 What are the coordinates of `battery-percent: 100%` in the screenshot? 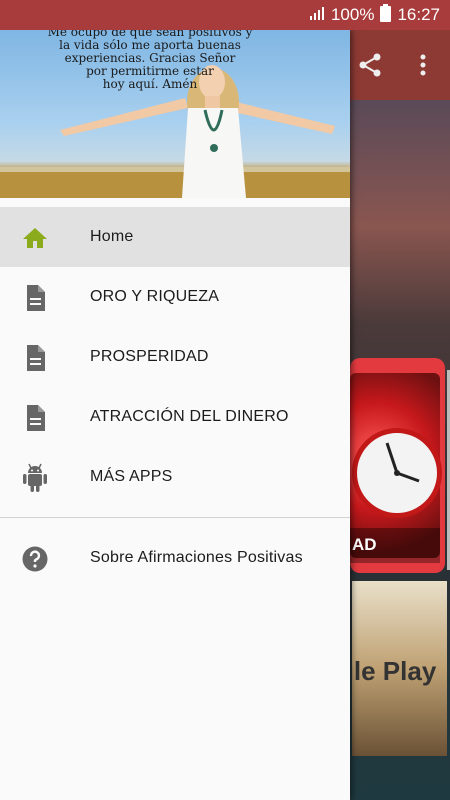 It's located at (352, 14).